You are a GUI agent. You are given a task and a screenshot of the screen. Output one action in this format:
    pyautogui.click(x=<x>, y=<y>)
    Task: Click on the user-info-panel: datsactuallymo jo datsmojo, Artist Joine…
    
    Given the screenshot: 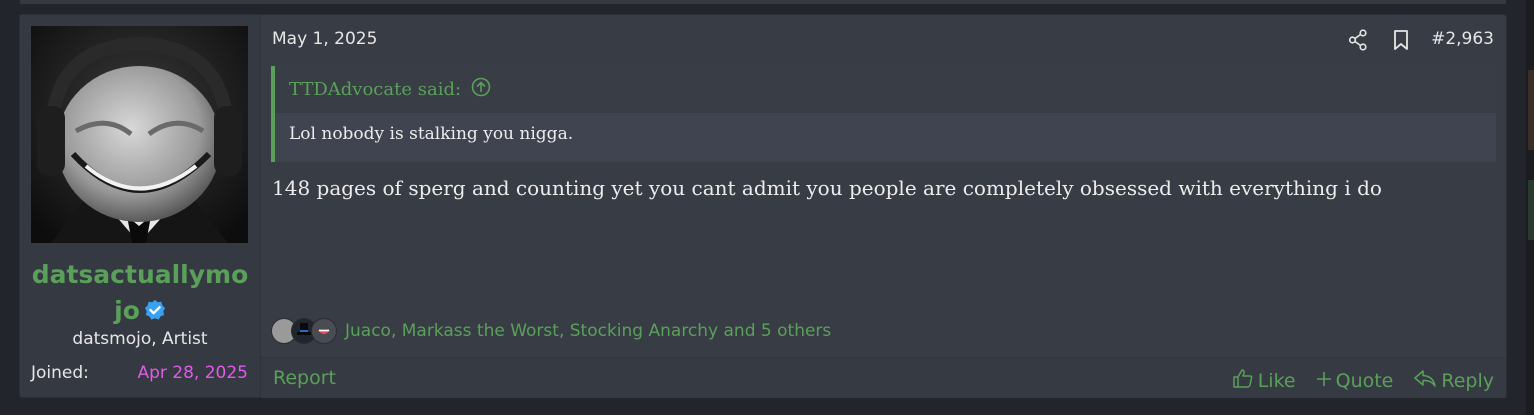 What is the action you would take?
    pyautogui.click(x=140, y=206)
    